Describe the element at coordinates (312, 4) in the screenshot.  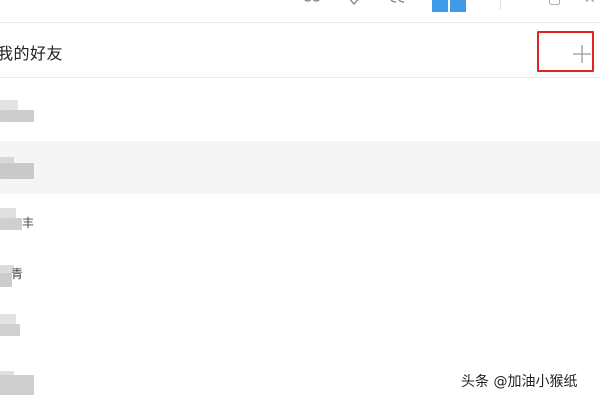
I see `transfer-icon` at that location.